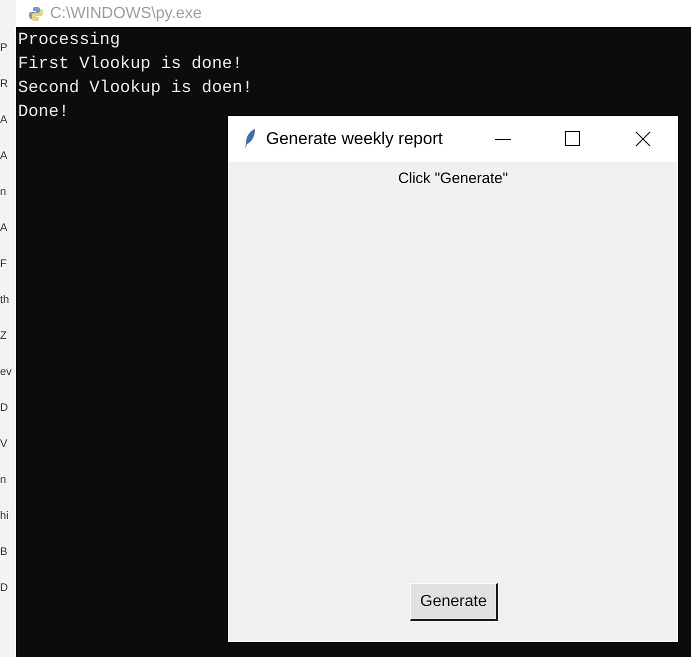  I want to click on close-icon, so click(643, 139).